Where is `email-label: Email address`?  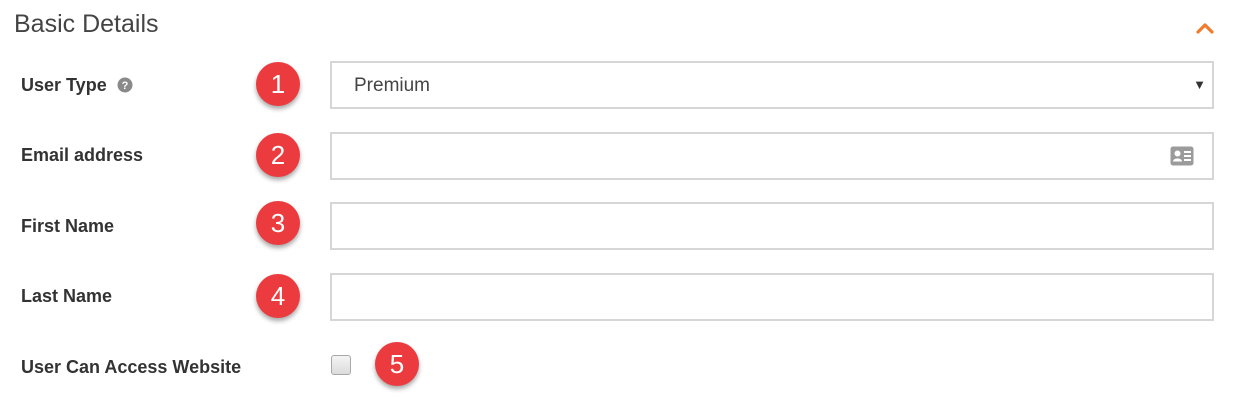 email-label: Email address is located at coordinates (82, 155).